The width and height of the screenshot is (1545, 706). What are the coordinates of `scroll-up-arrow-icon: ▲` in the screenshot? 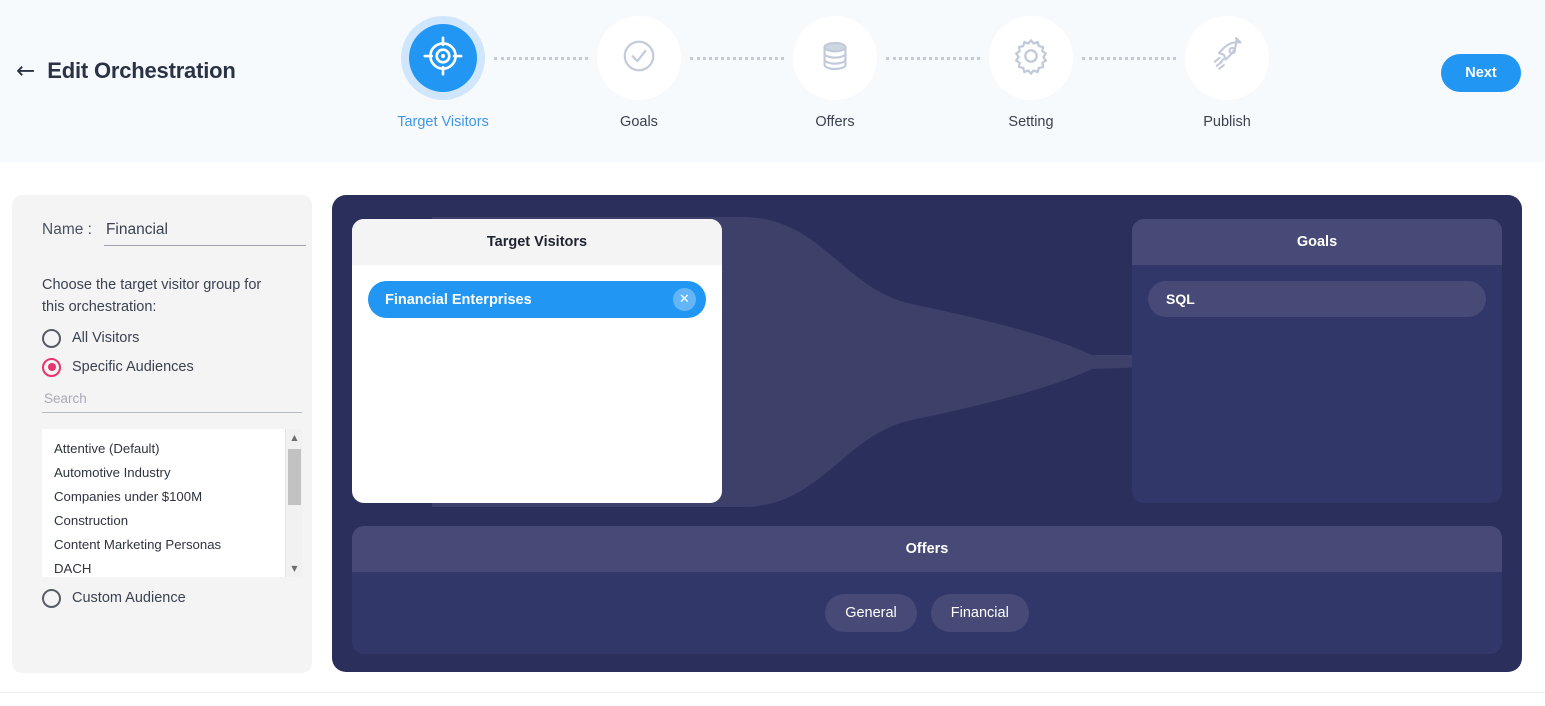 It's located at (294, 437).